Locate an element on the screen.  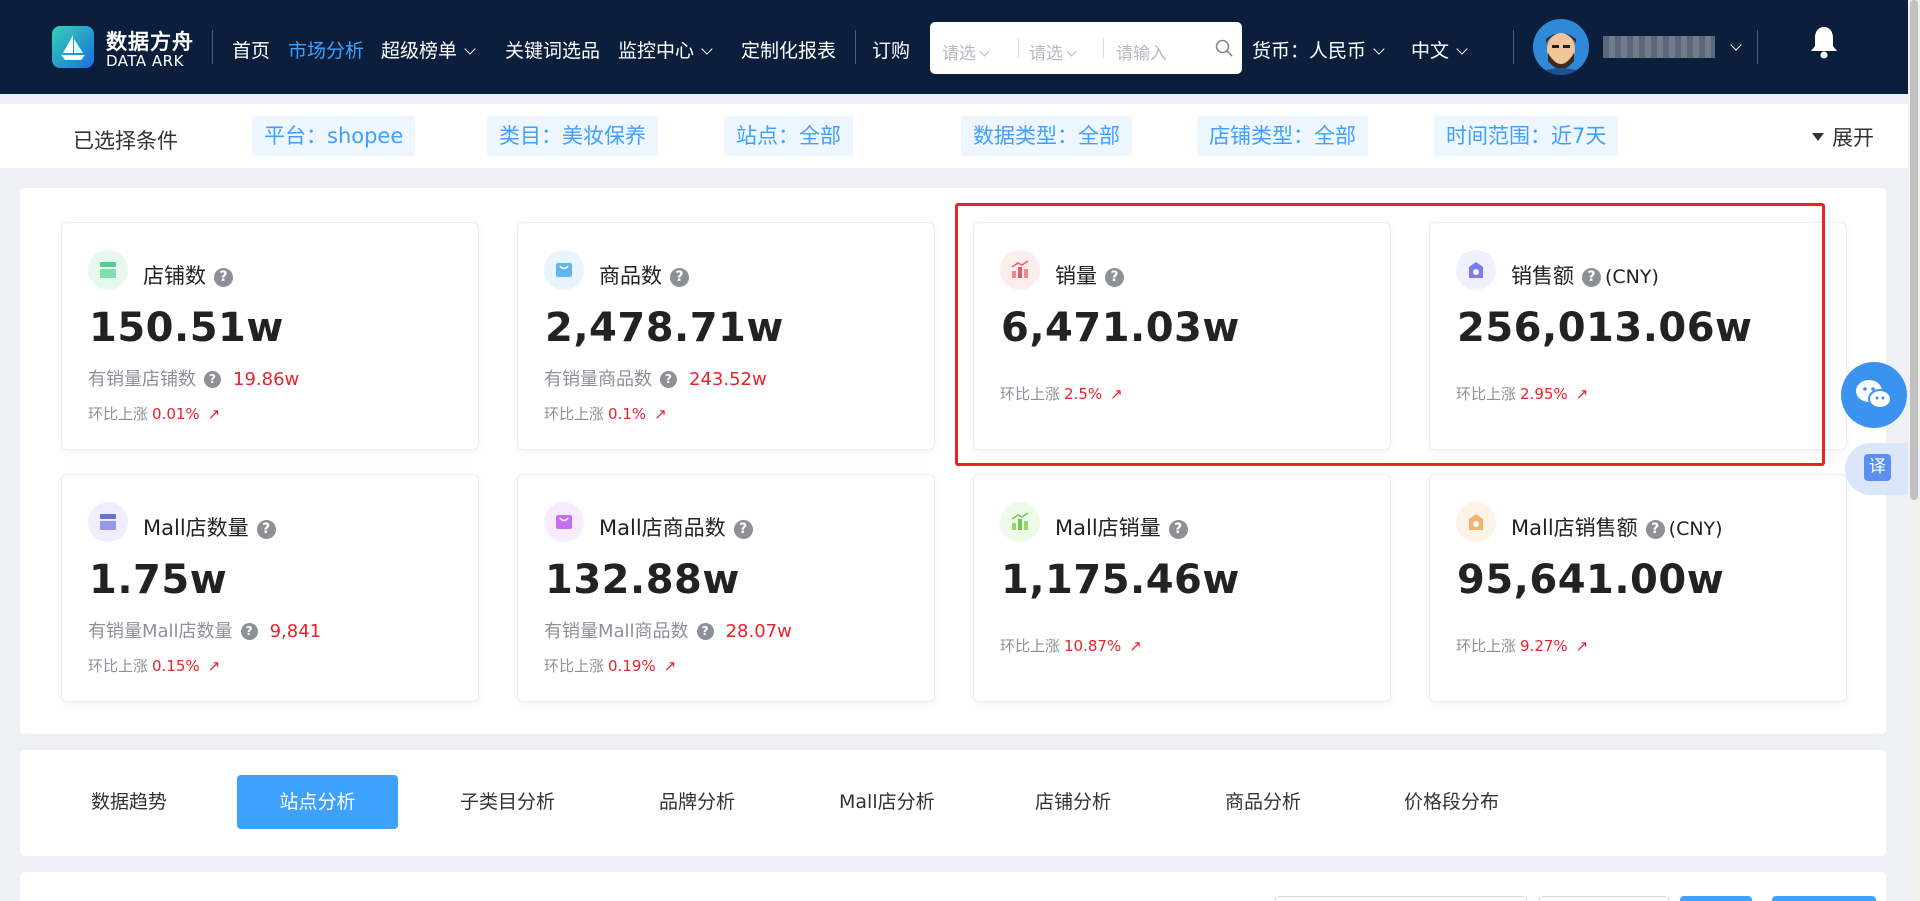
wechat-contact-button is located at coordinates (1874, 395).